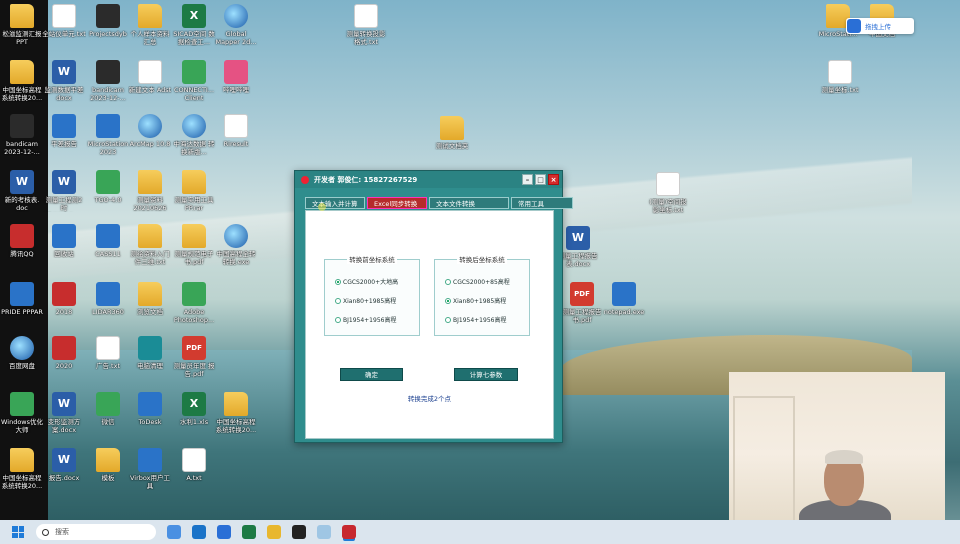 This screenshot has height=544, width=960. I want to click on desktop-icon: ToDesk, so click(150, 409).